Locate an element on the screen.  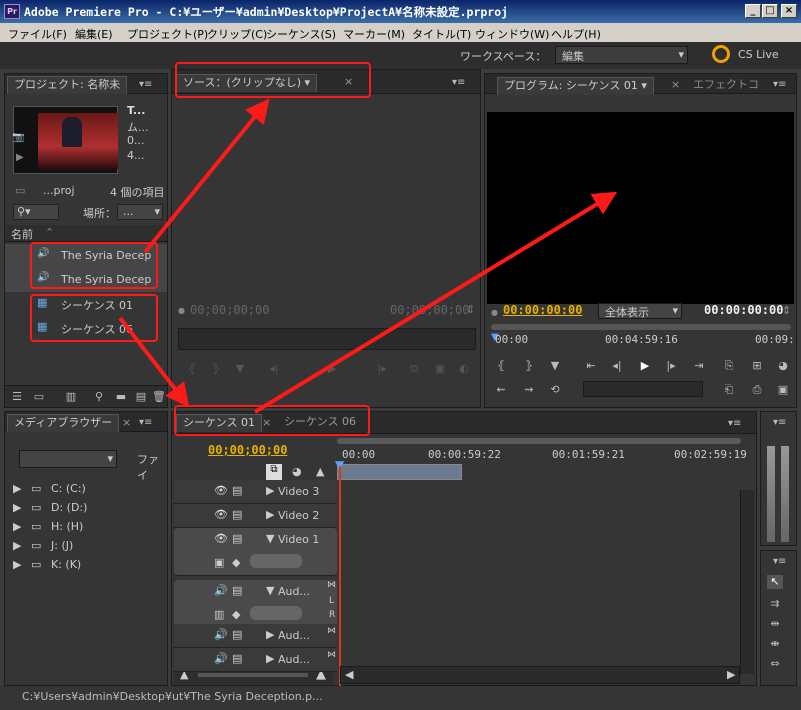
arrow-to-source is located at coordinates (206, 176).